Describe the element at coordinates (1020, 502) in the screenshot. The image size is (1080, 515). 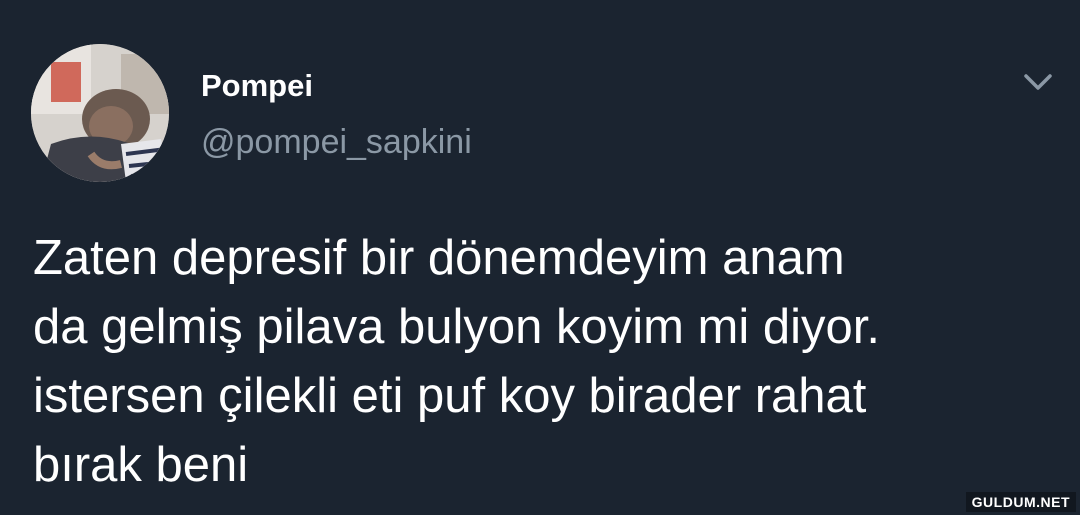
I see `watermark: GULDUM.NET` at that location.